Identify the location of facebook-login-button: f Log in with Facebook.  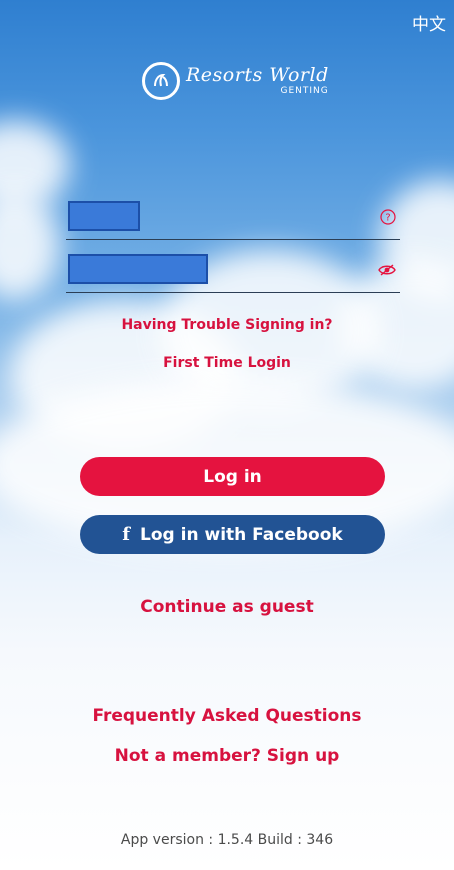
(232, 534).